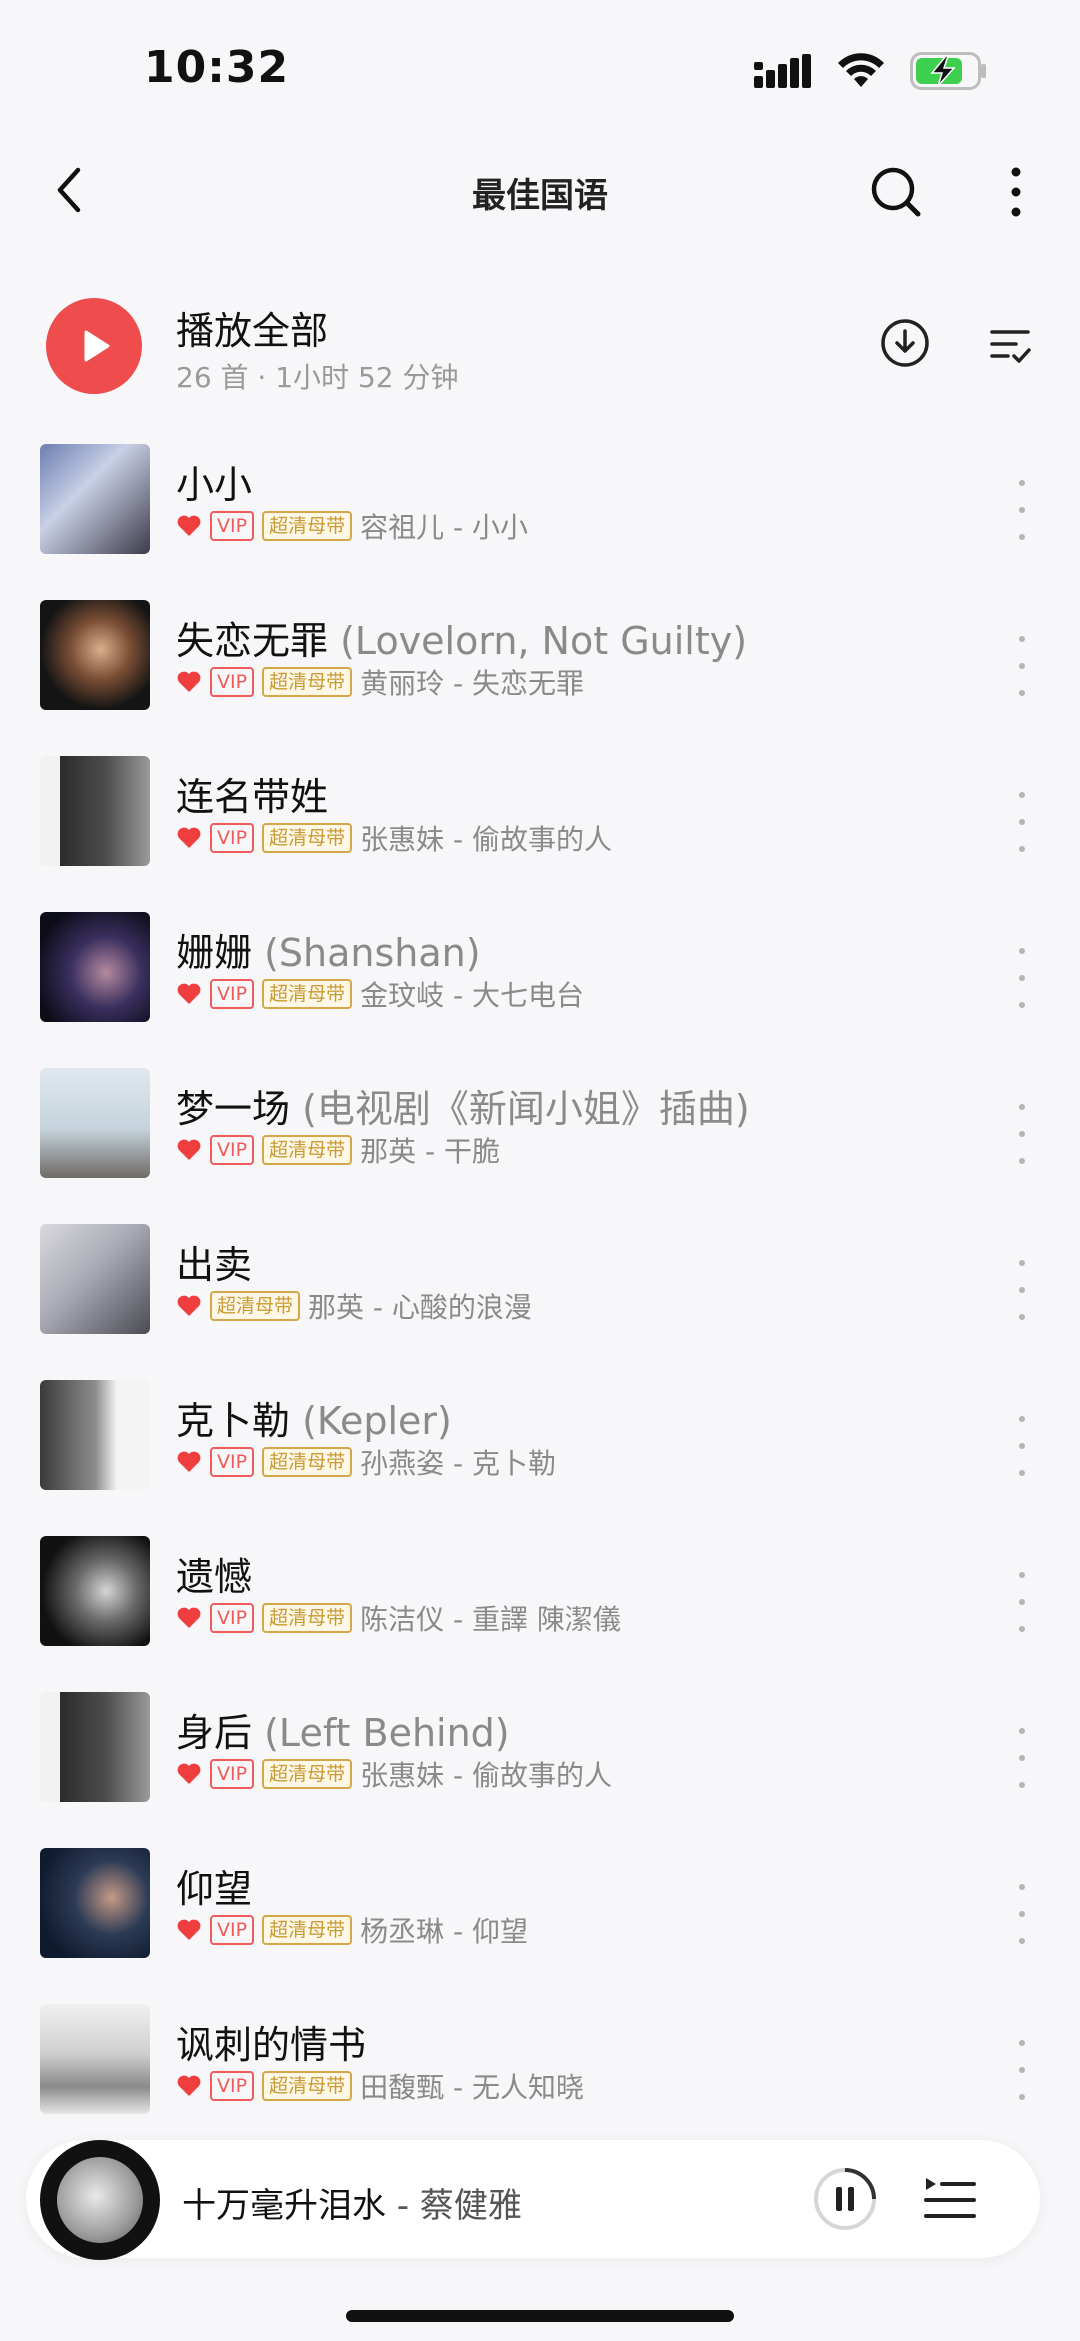 The width and height of the screenshot is (1080, 2341). Describe the element at coordinates (896, 192) in the screenshot. I see `search-button` at that location.